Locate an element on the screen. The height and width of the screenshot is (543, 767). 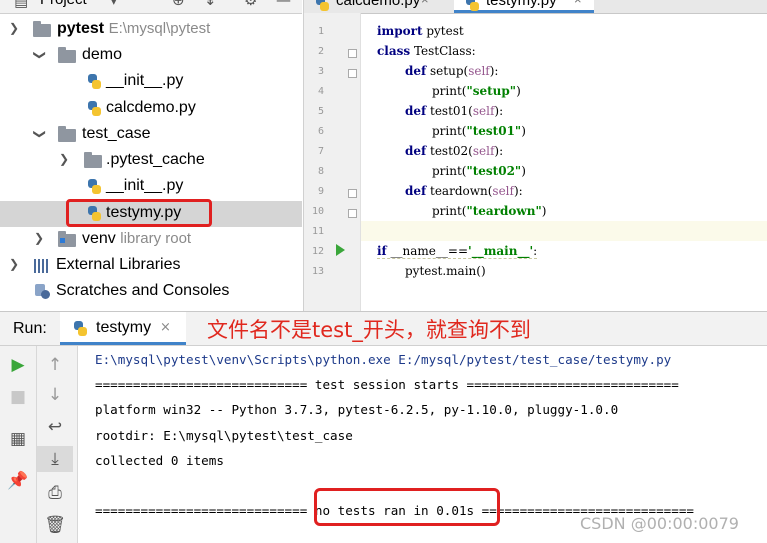
code-line: def setup(self): is located at coordinates (452, 71).